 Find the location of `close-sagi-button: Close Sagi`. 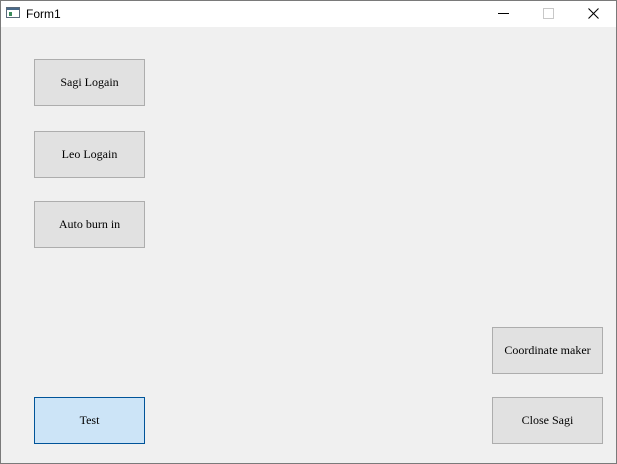

close-sagi-button: Close Sagi is located at coordinates (547, 420).